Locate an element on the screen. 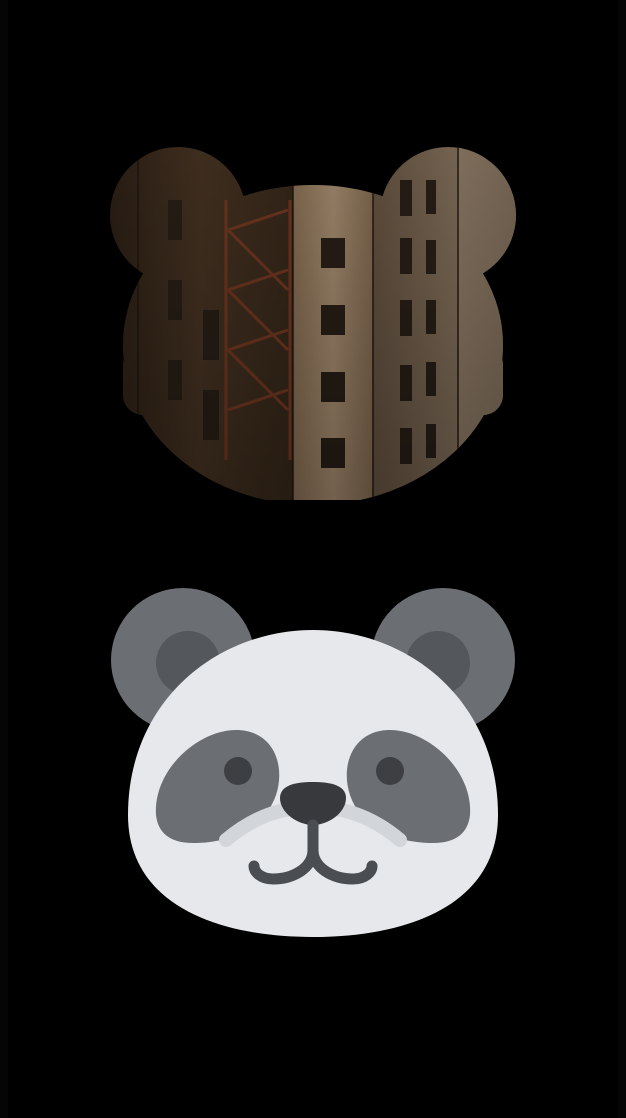 Image resolution: width=626 pixels, height=1118 pixels. screen-edge-left is located at coordinates (4, 559).